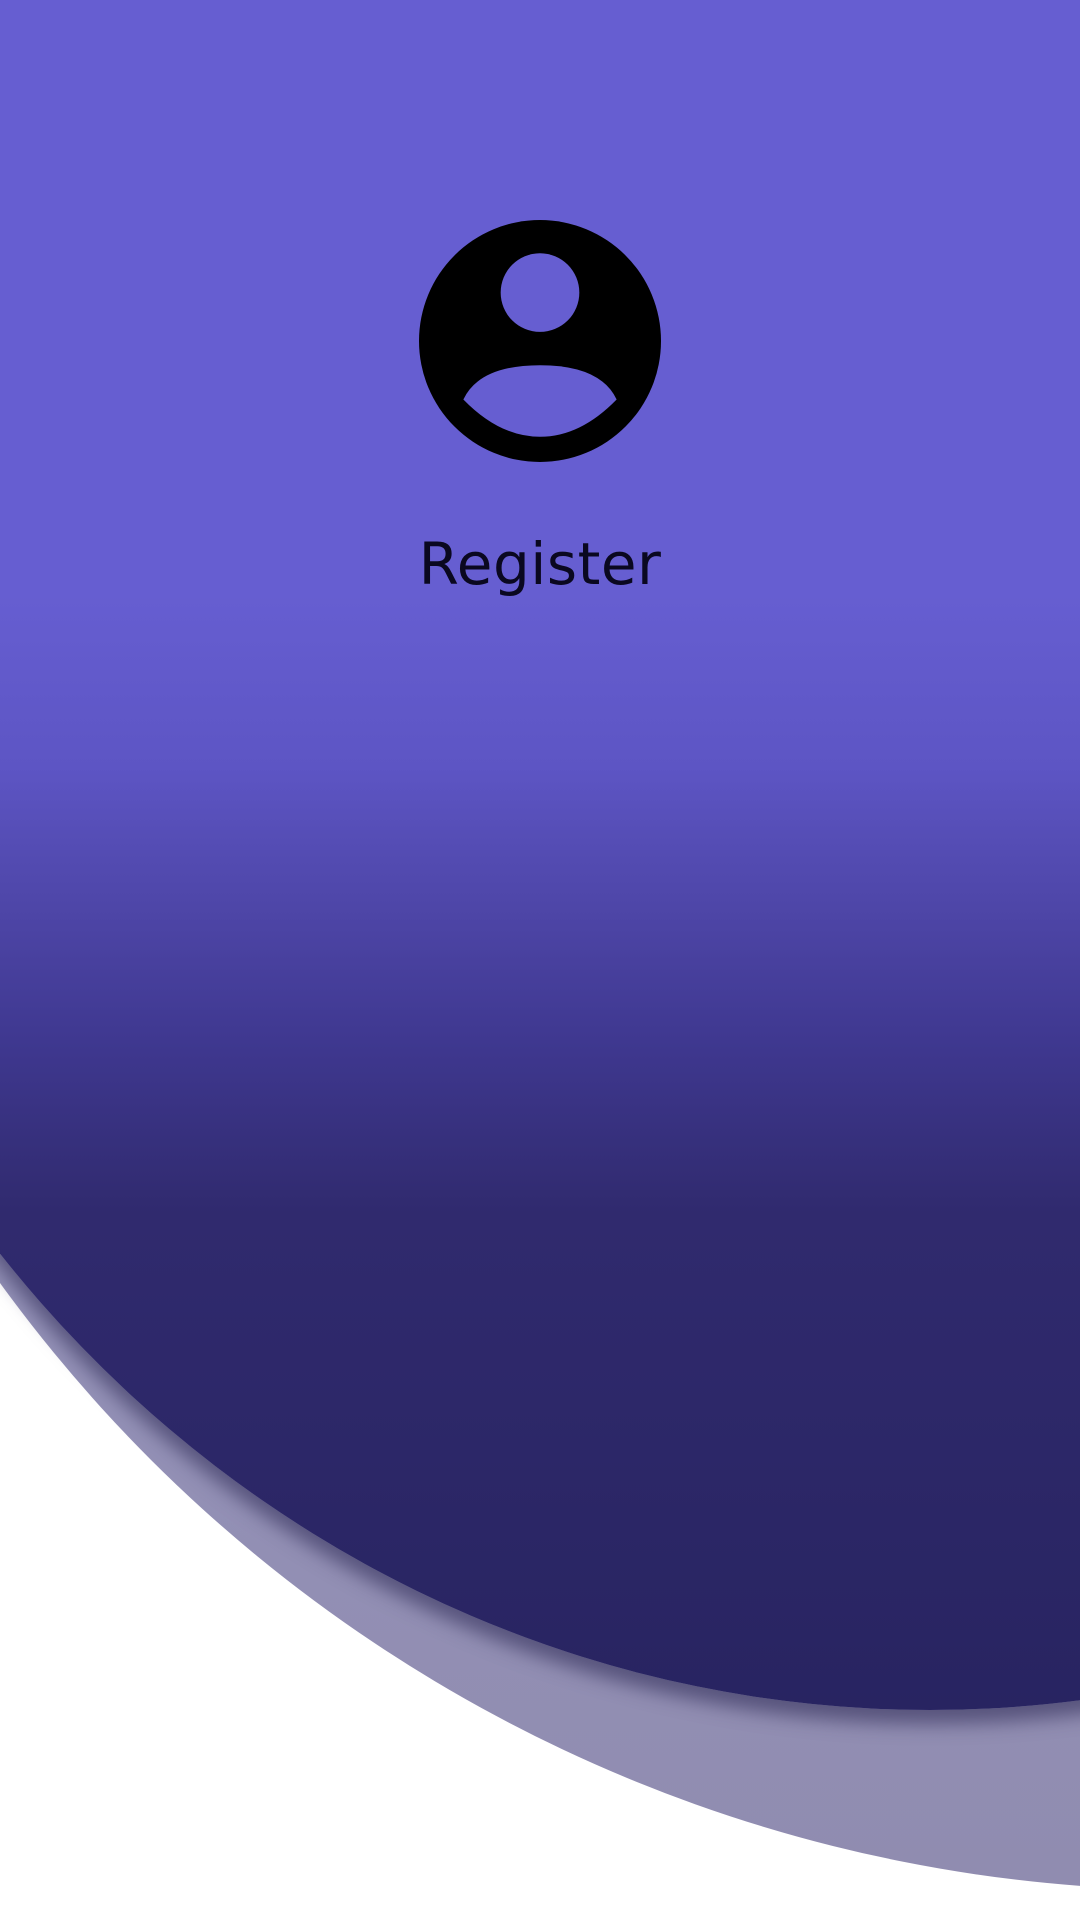 Image resolution: width=1080 pixels, height=1920 pixels. What do you see at coordinates (540, 341) in the screenshot?
I see `account-circle-icon` at bounding box center [540, 341].